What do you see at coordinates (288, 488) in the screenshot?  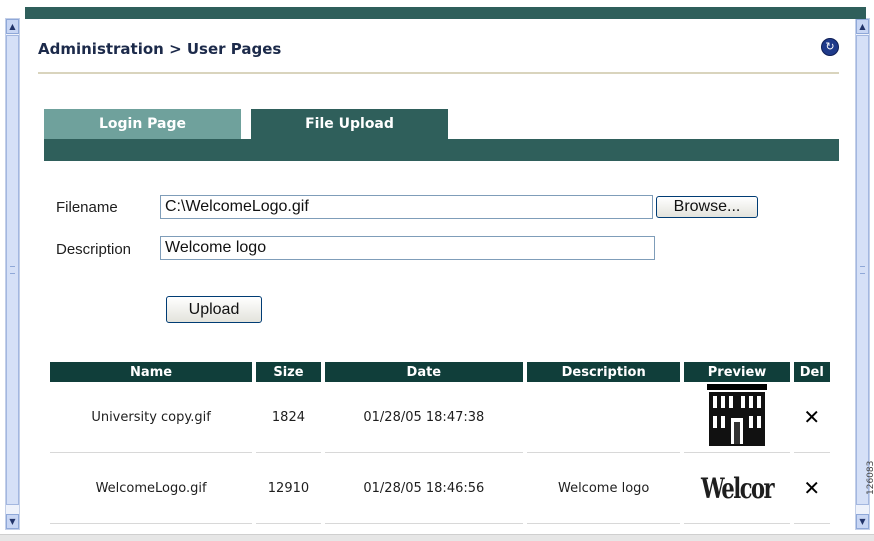 I see `file-size-cell: 12910` at bounding box center [288, 488].